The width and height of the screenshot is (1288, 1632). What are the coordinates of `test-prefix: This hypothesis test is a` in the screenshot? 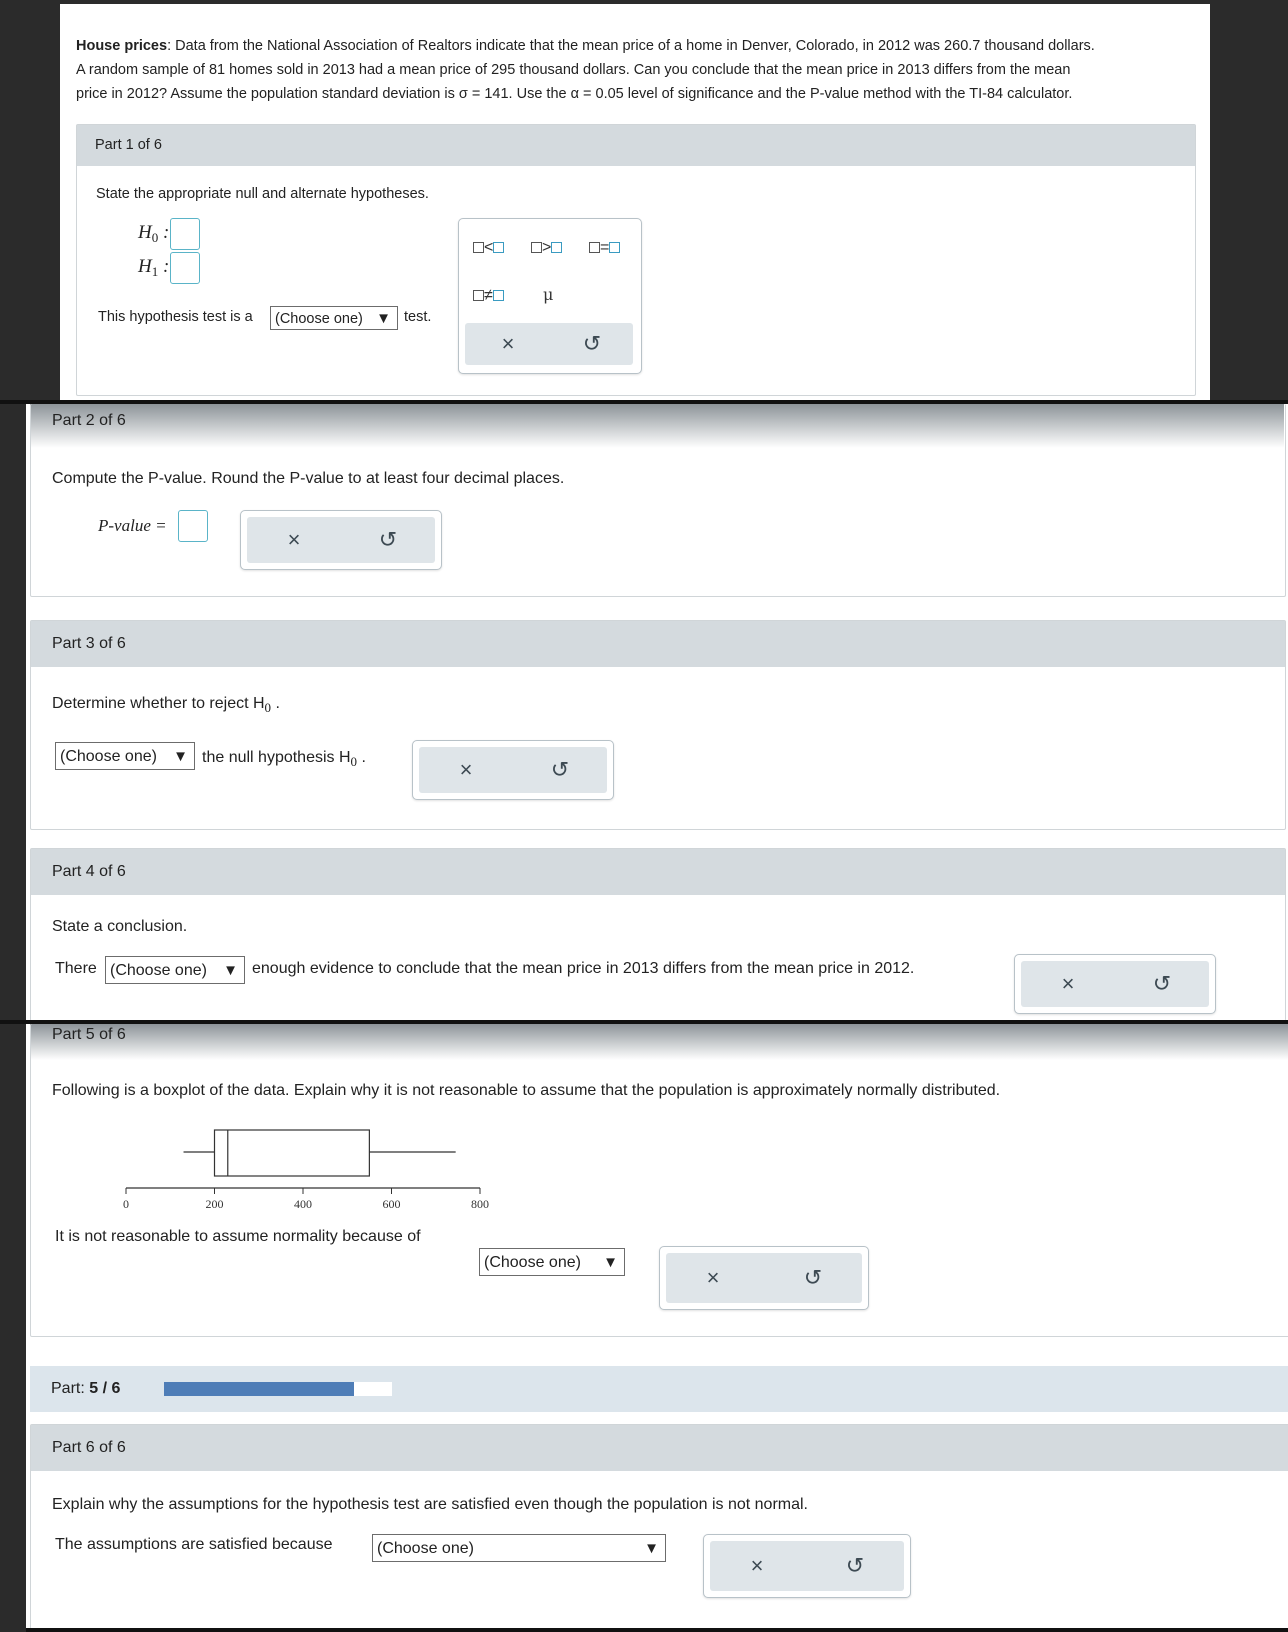 It's located at (175, 317).